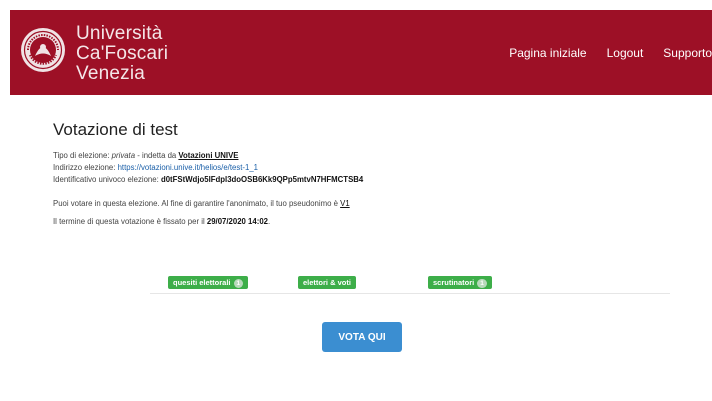 The image size is (712, 401). I want to click on nav-logout-link: Logout, so click(625, 53).